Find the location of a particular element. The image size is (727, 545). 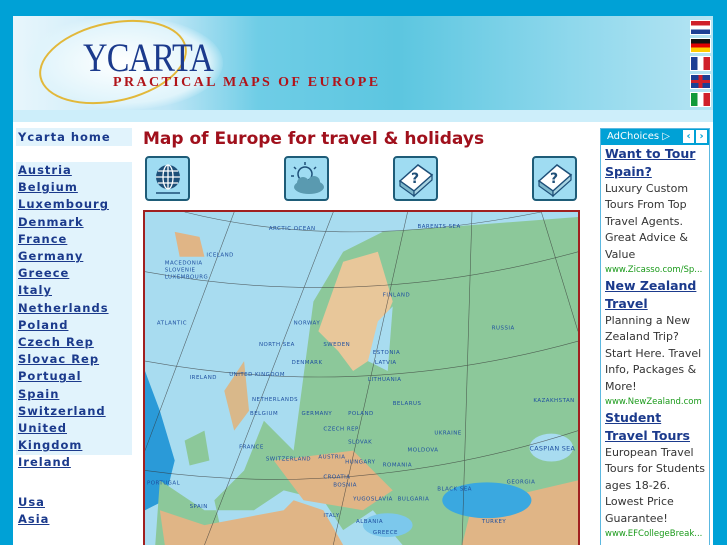

sidebar-item-germany: Germany is located at coordinates (74, 256).